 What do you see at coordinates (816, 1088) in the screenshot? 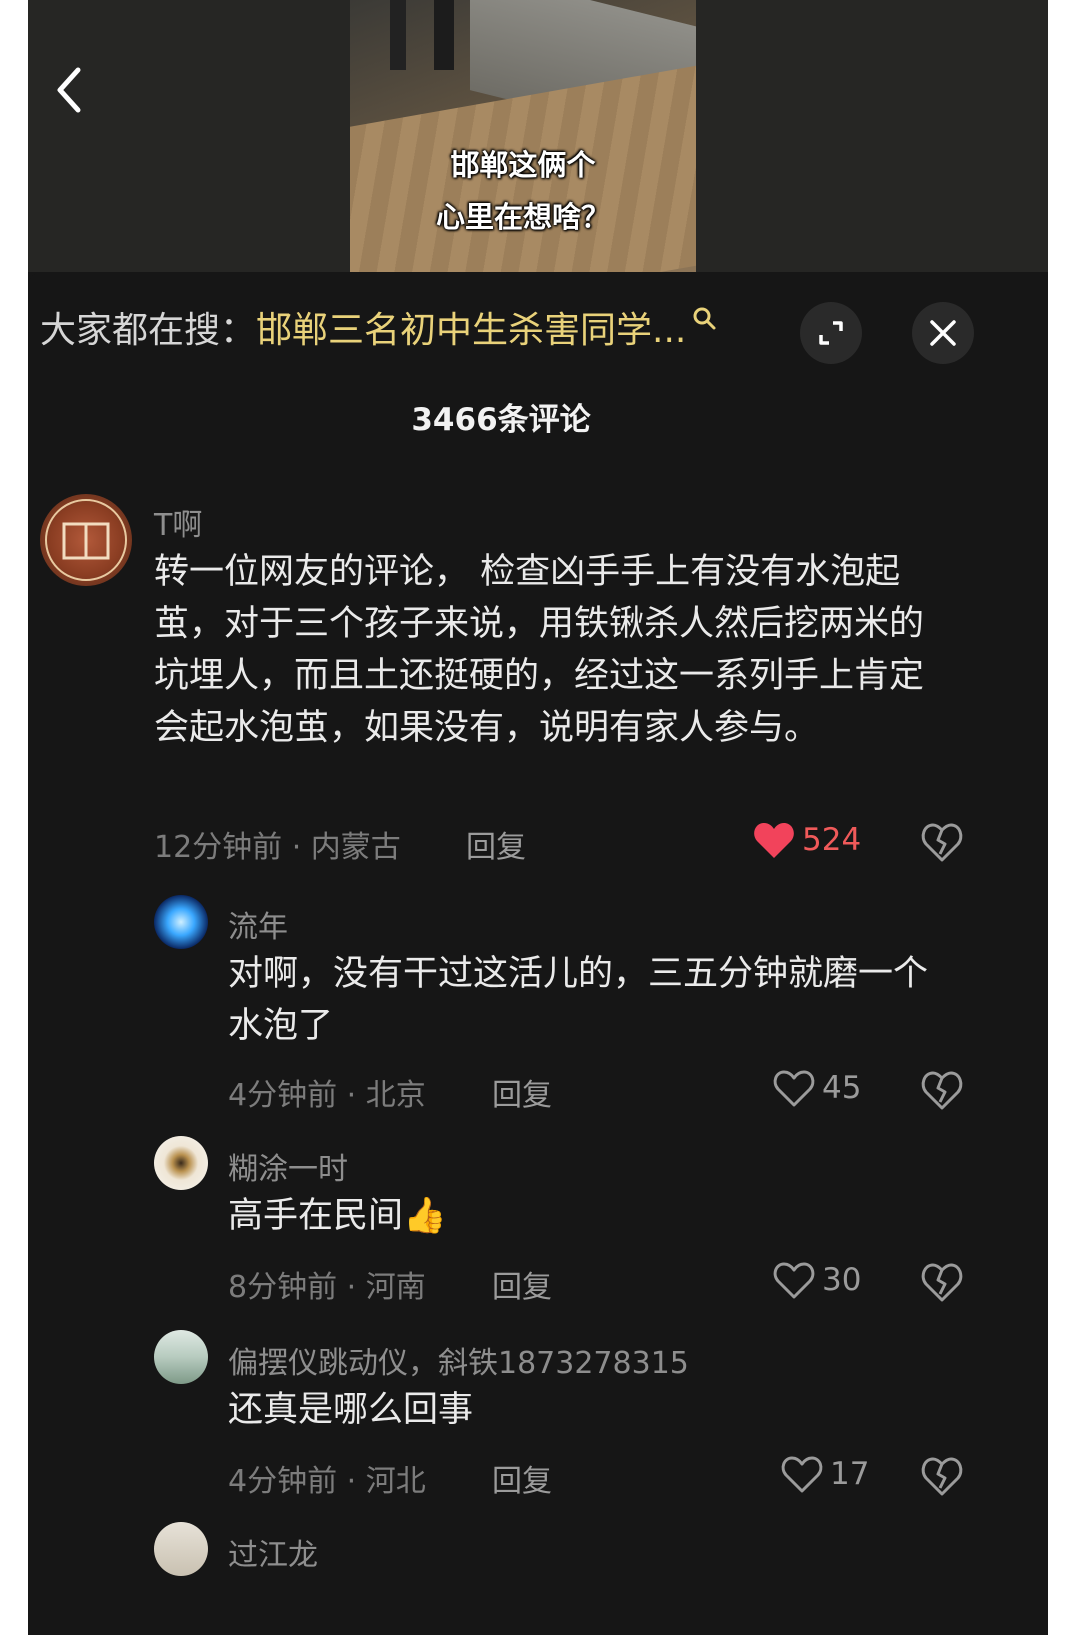
I see `like-button: 45` at bounding box center [816, 1088].